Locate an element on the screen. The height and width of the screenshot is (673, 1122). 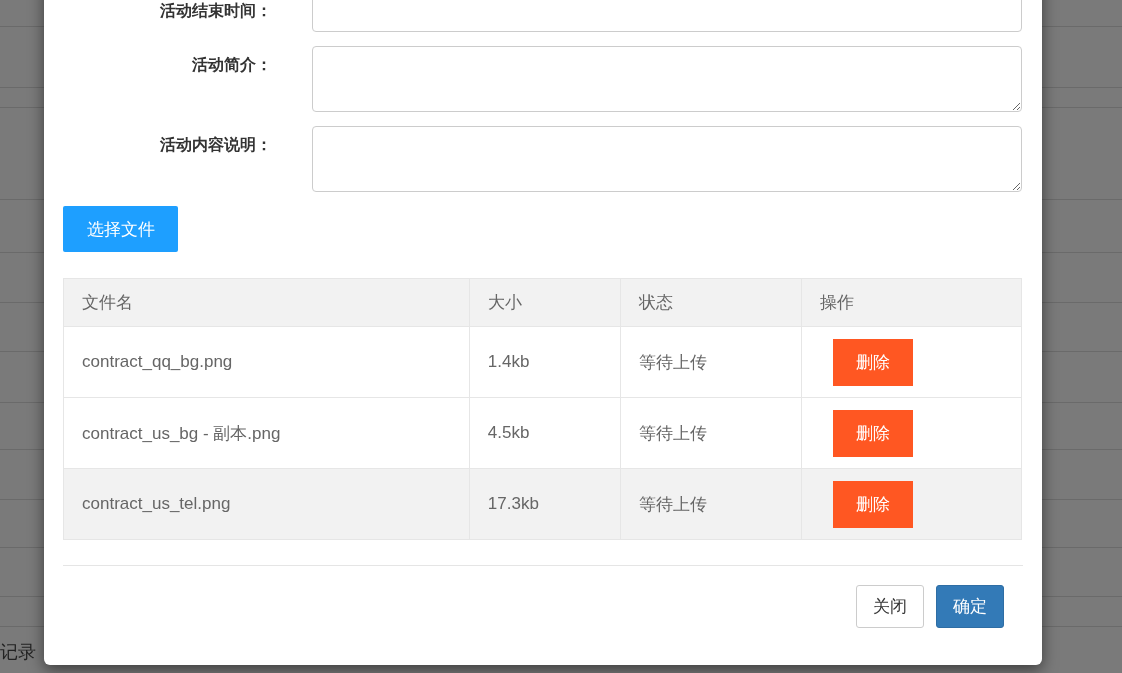
column-header: 文件名 is located at coordinates (266, 302).